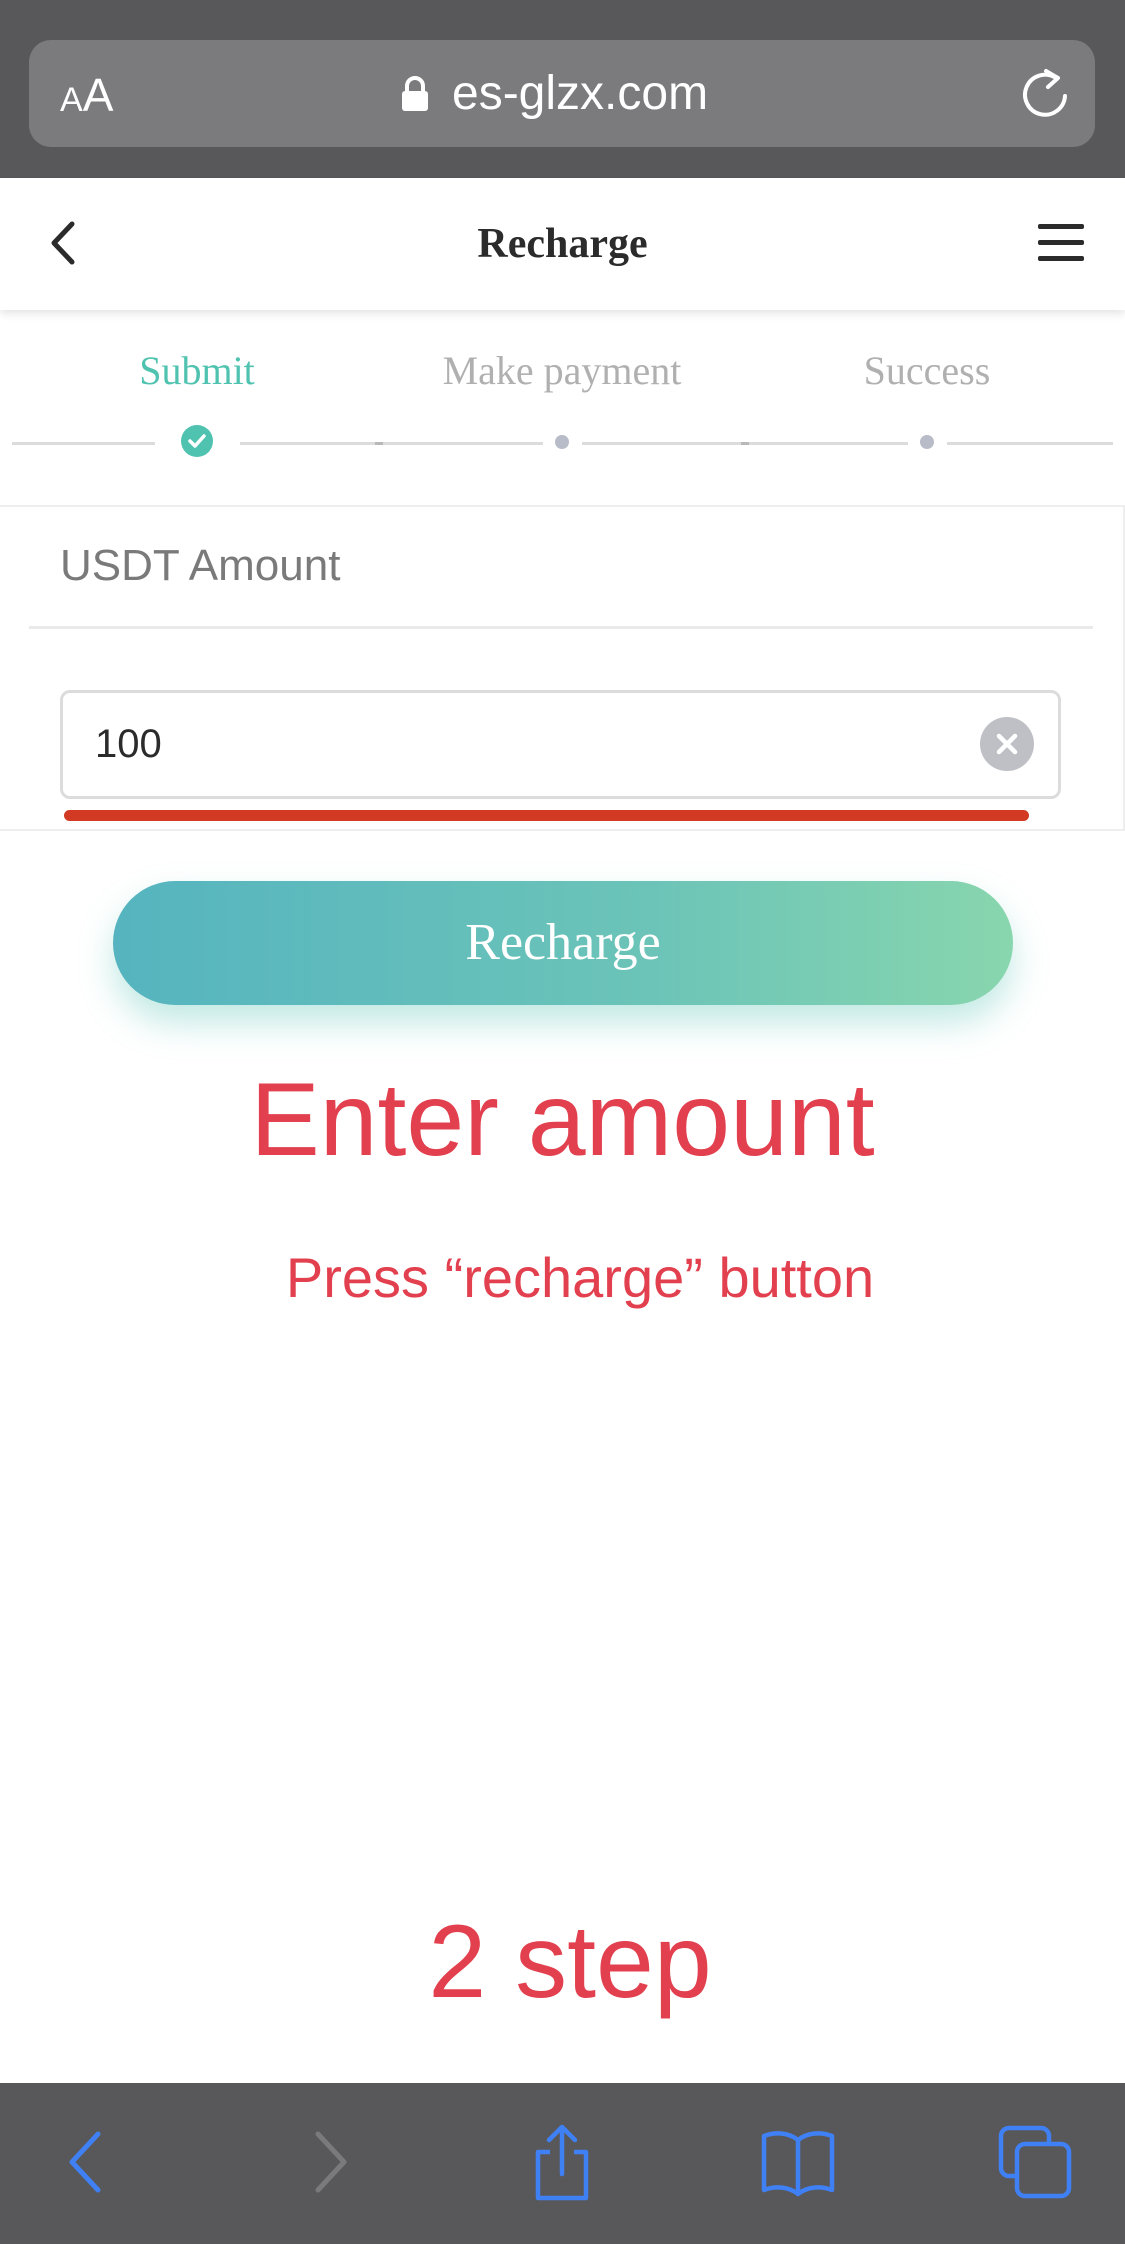  What do you see at coordinates (86, 97) in the screenshot?
I see `text-size-button: AA` at bounding box center [86, 97].